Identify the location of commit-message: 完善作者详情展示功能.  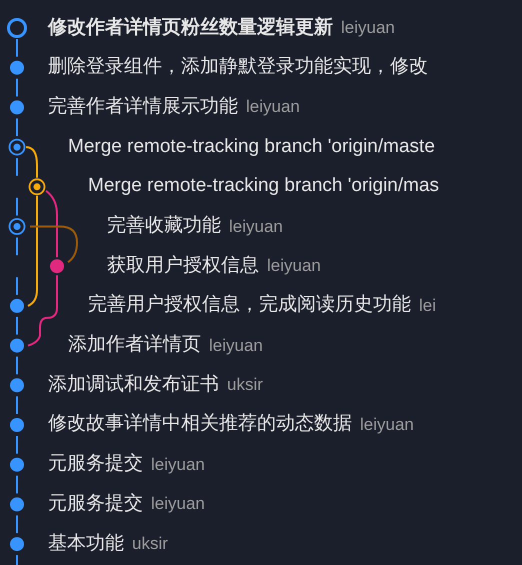
(143, 106).